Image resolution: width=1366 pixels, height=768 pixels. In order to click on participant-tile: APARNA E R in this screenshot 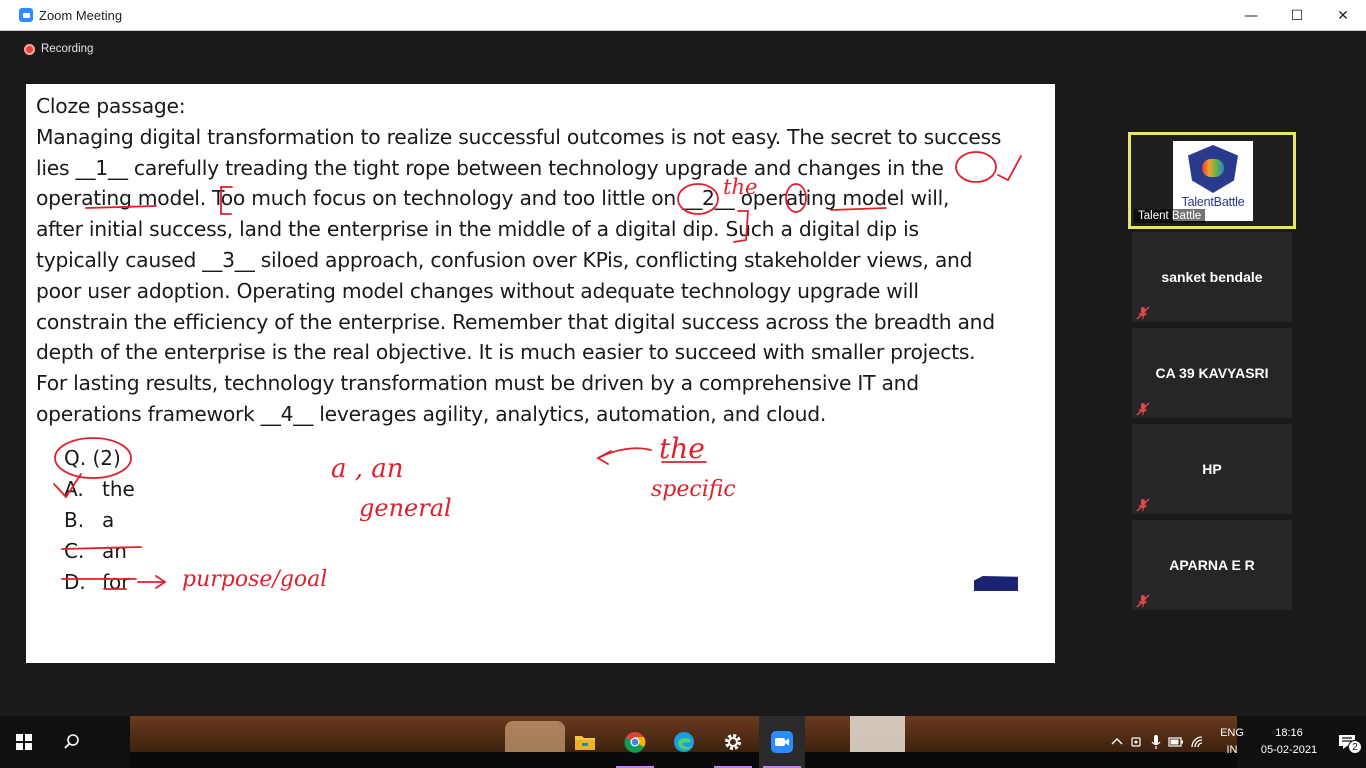, I will do `click(1212, 565)`.